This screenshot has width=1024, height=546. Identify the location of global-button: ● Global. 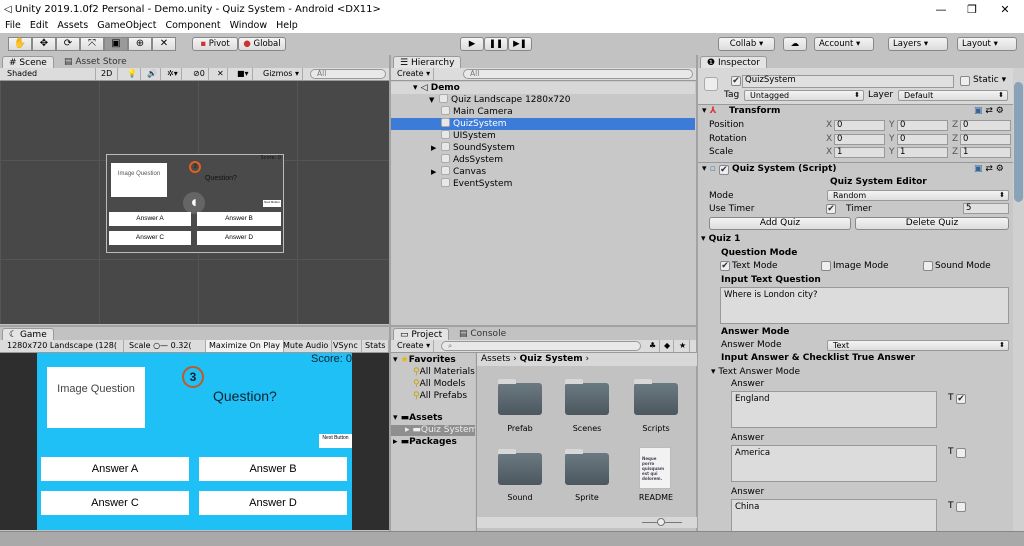
(262, 44).